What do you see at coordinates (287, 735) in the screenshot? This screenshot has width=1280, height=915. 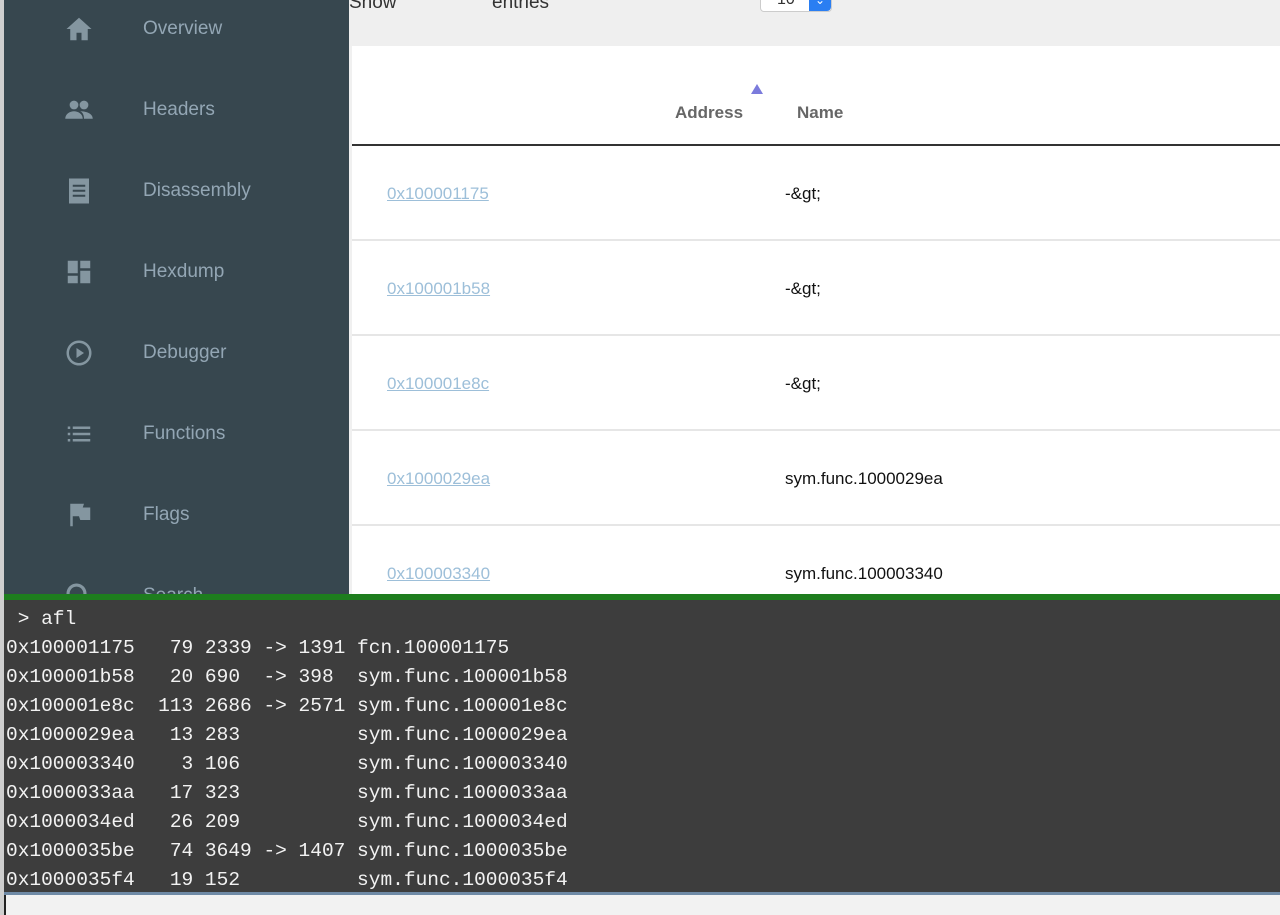 I see `terminal-line: 0x1000029ea 13 283 sym.func.1000029ea` at bounding box center [287, 735].